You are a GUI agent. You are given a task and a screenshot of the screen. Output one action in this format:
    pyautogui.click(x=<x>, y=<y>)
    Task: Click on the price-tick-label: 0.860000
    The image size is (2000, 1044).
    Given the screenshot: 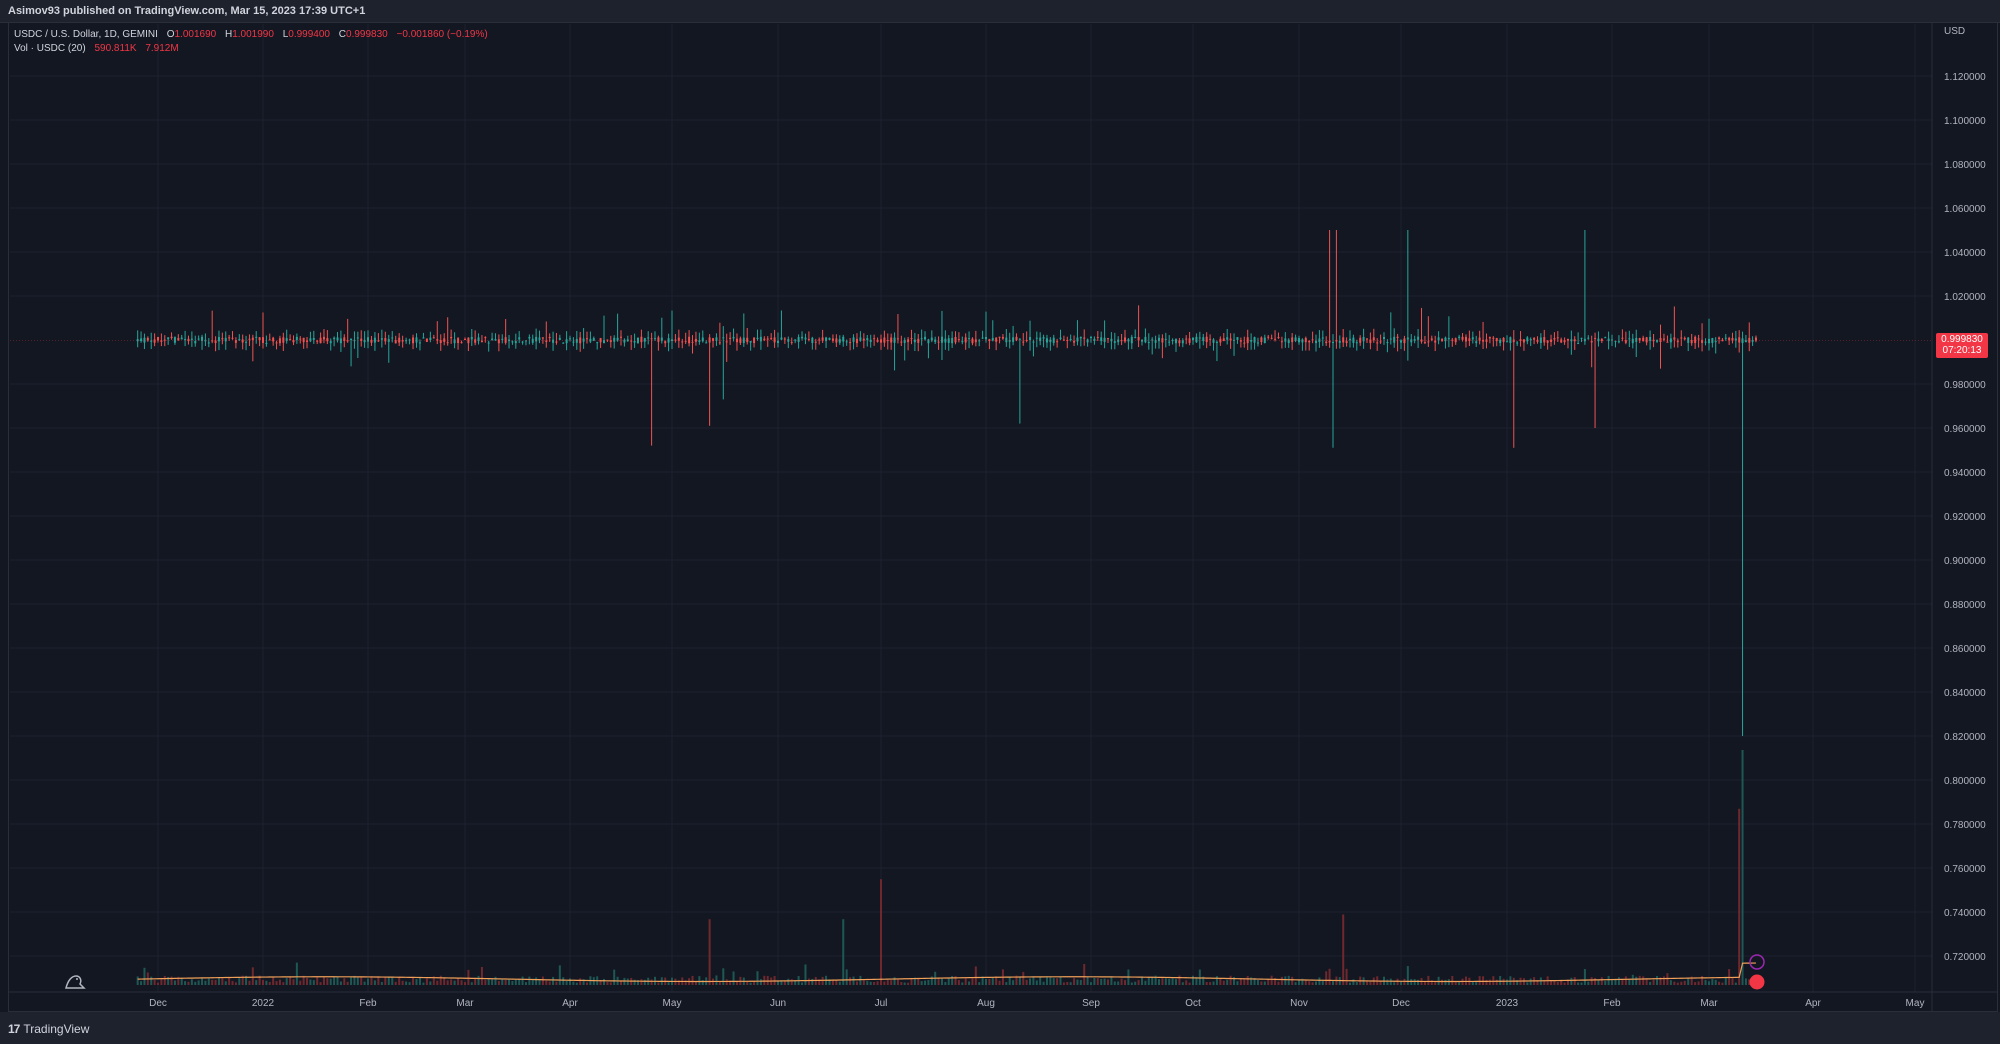 What is the action you would take?
    pyautogui.click(x=1965, y=649)
    